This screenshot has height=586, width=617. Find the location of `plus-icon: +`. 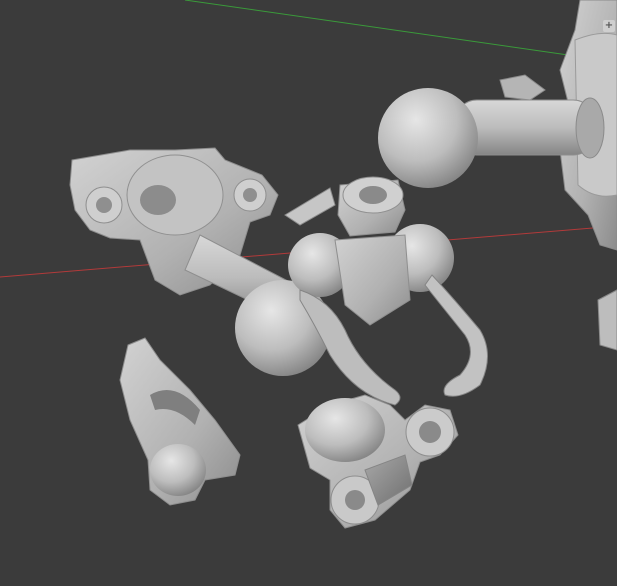

plus-icon: + is located at coordinates (609, 26).